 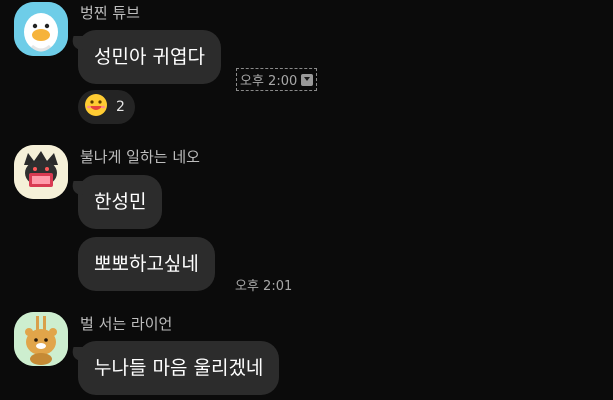 I want to click on grinning-emoji-icon, so click(x=96, y=107).